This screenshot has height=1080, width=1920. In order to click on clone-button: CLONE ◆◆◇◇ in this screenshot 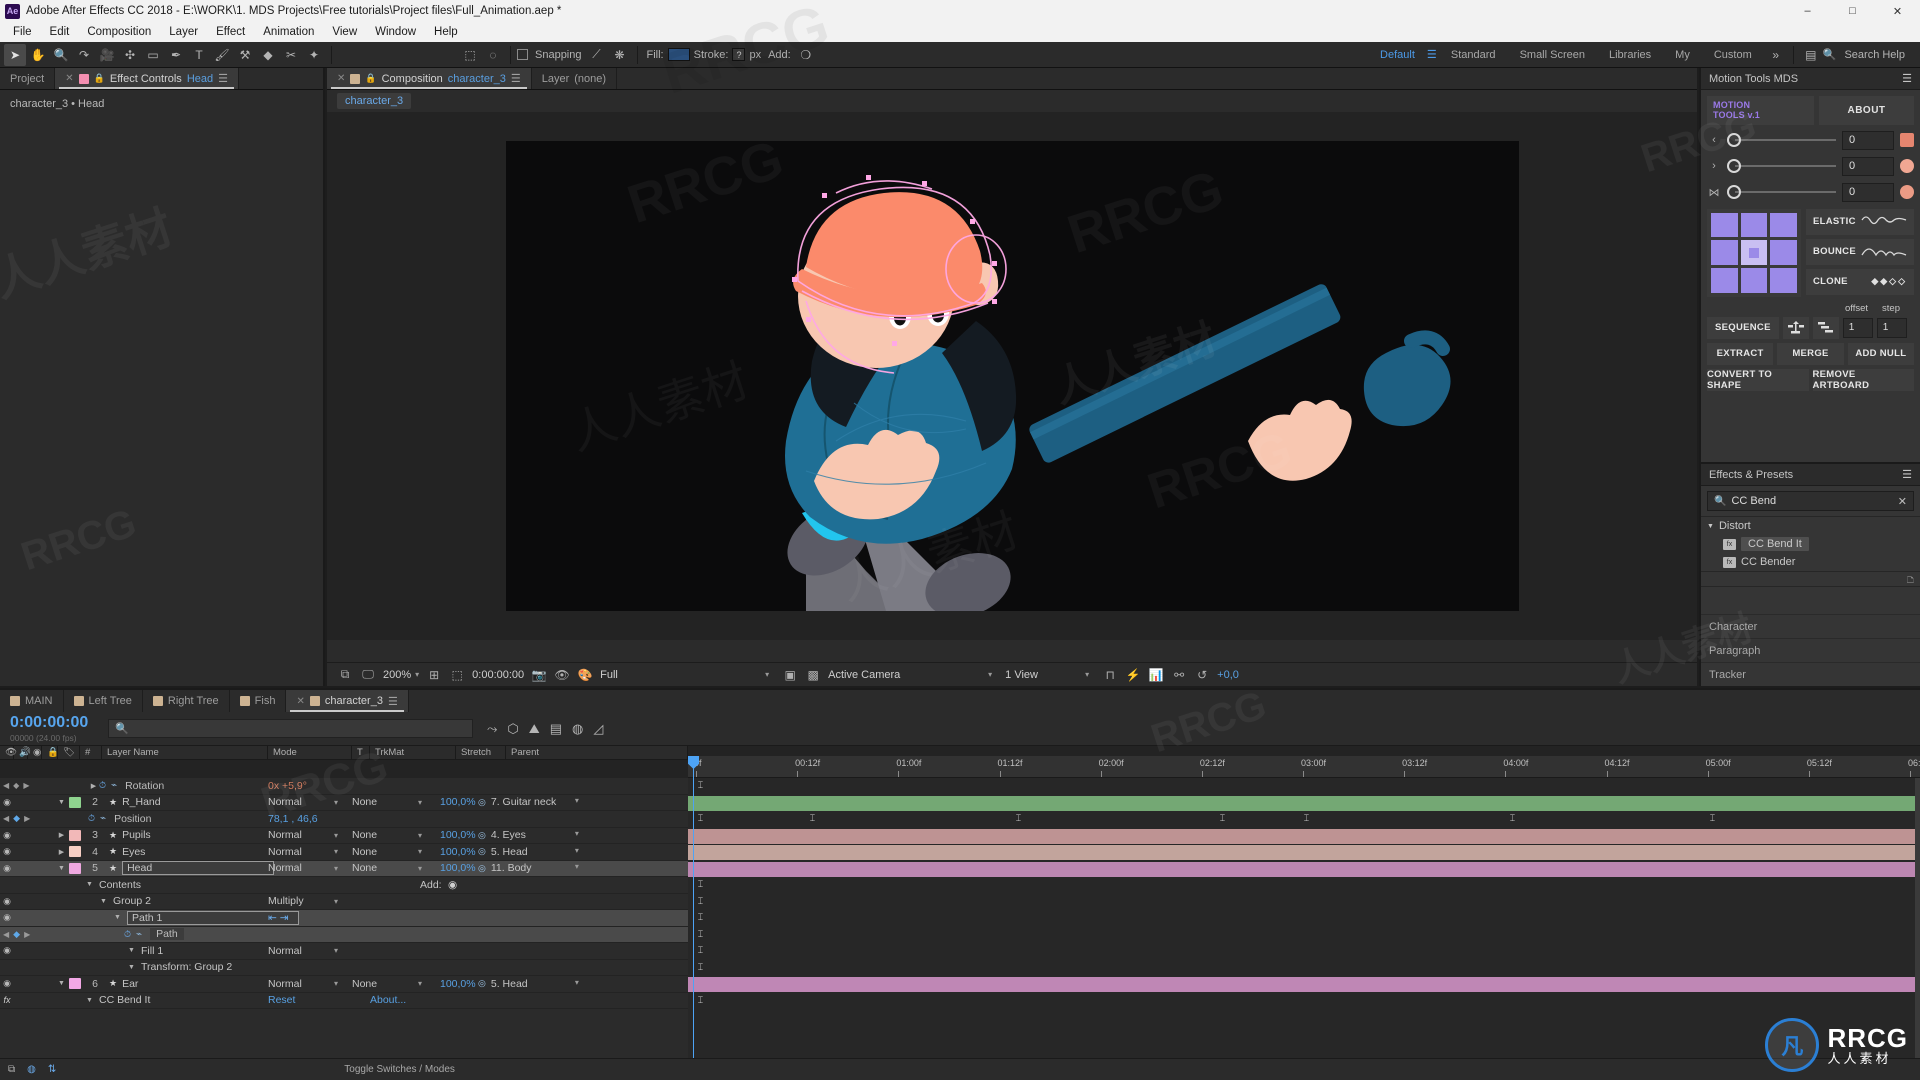, I will do `click(1860, 281)`.